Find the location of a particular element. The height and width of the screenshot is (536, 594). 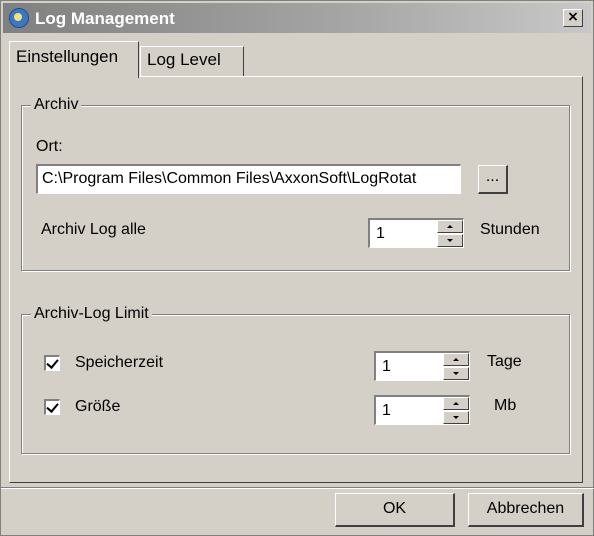

archive-interval-value: 1 is located at coordinates (380, 233).